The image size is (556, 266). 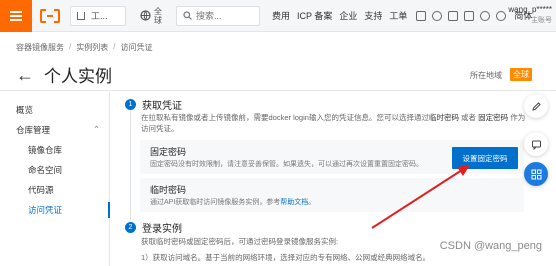 What do you see at coordinates (348, 15) in the screenshot?
I see `nav-link-enterprise: 企业` at bounding box center [348, 15].